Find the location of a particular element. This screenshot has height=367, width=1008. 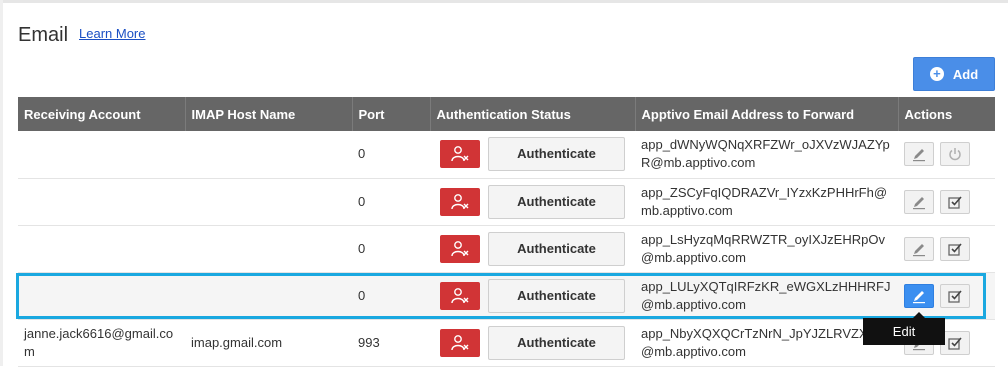

page-left-border is located at coordinates (1, 183).